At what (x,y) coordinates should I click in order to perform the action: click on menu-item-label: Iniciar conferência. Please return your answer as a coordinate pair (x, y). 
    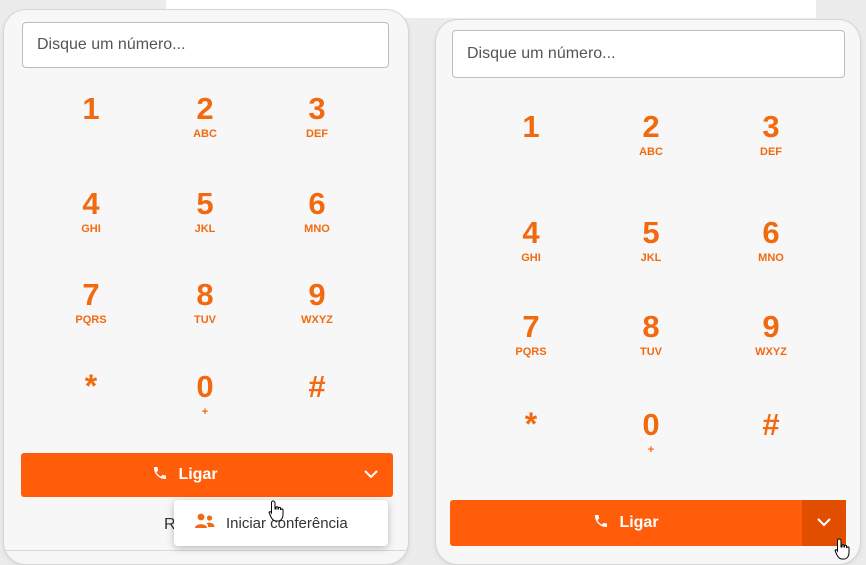
    Looking at the image, I should click on (287, 523).